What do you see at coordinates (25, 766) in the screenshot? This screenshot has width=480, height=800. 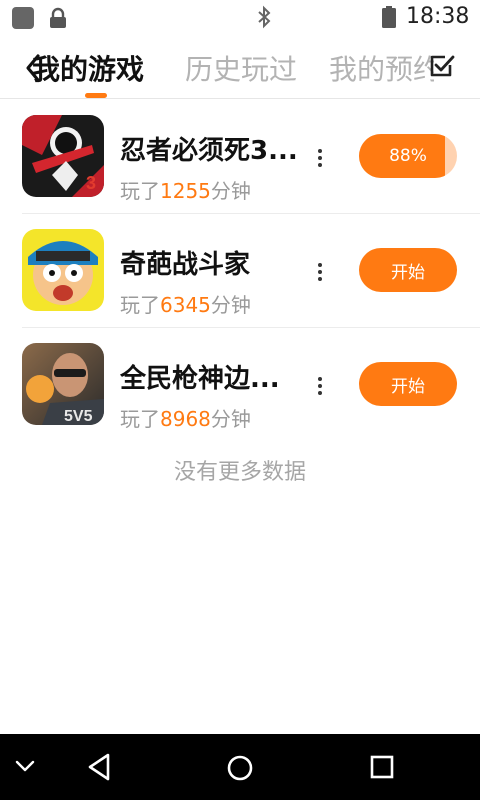 I see `collapse-icon` at bounding box center [25, 766].